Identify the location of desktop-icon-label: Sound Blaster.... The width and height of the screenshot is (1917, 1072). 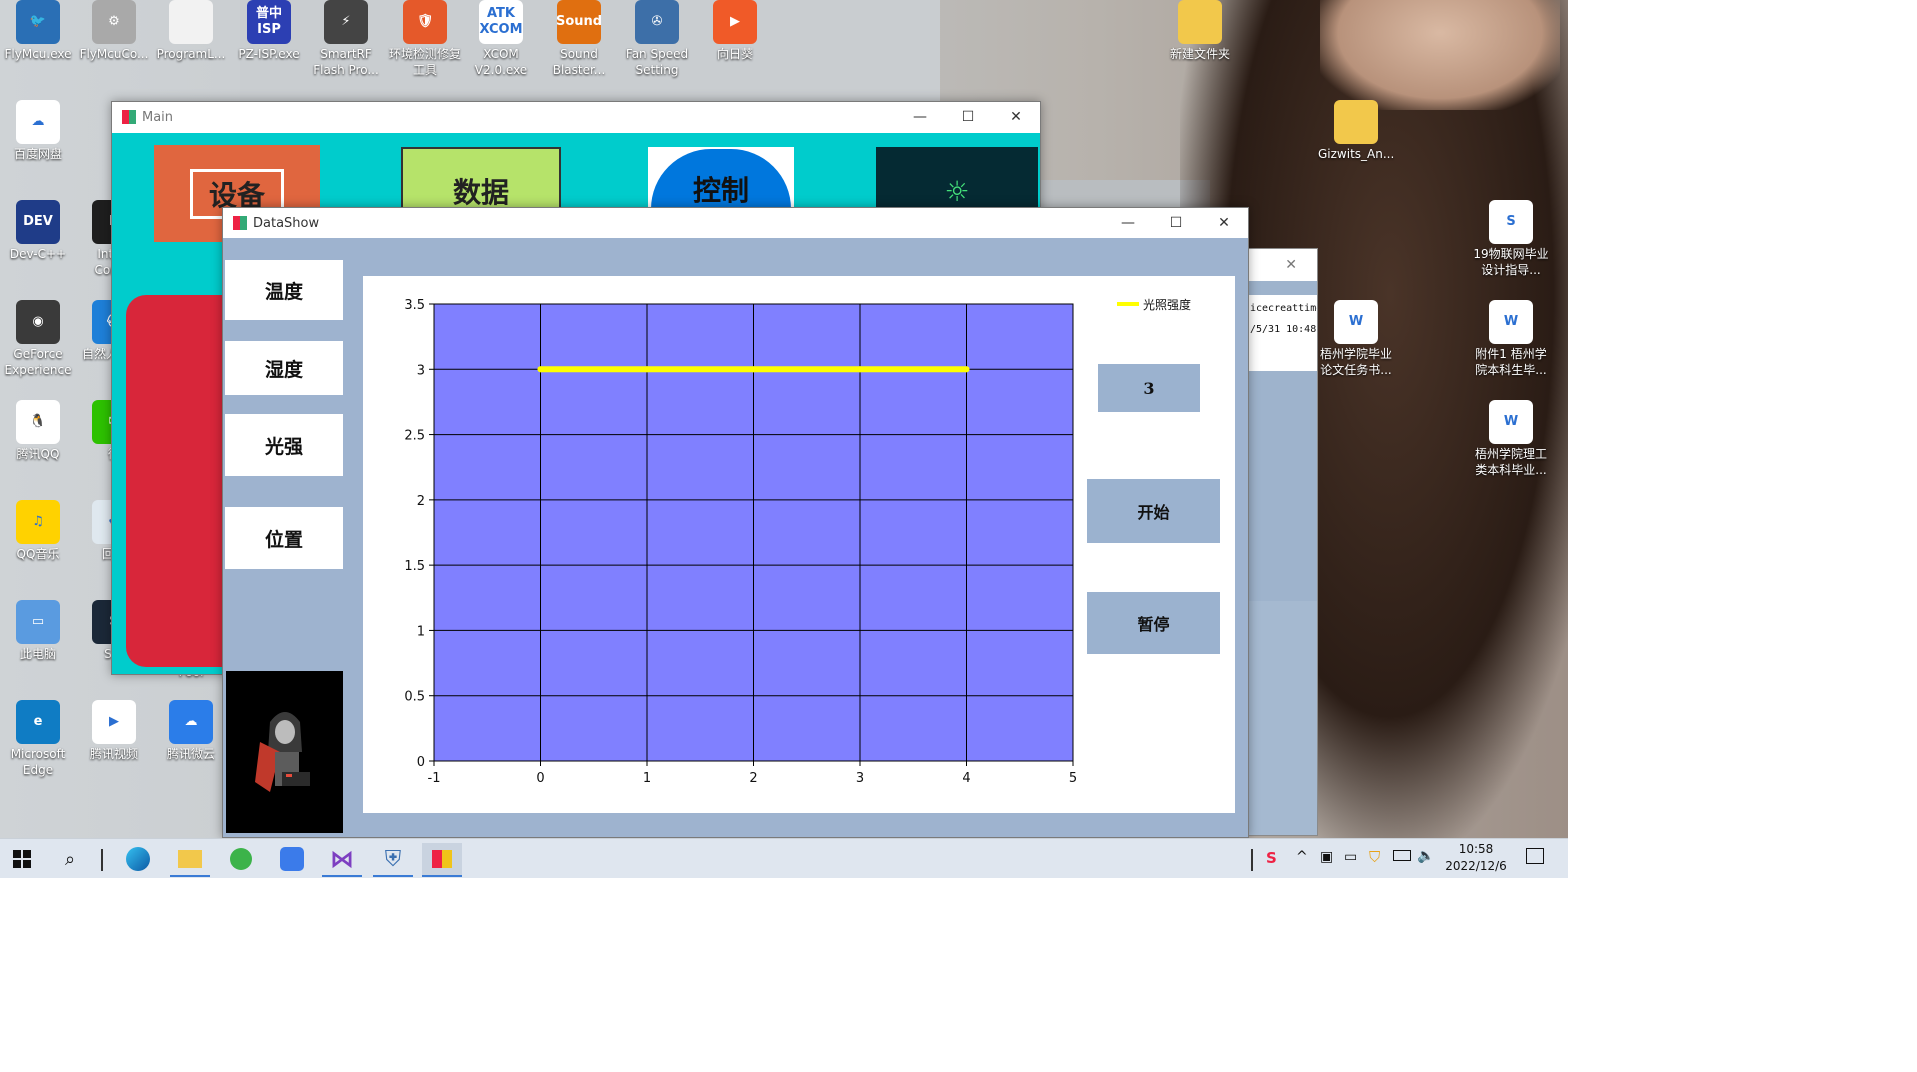
(579, 62).